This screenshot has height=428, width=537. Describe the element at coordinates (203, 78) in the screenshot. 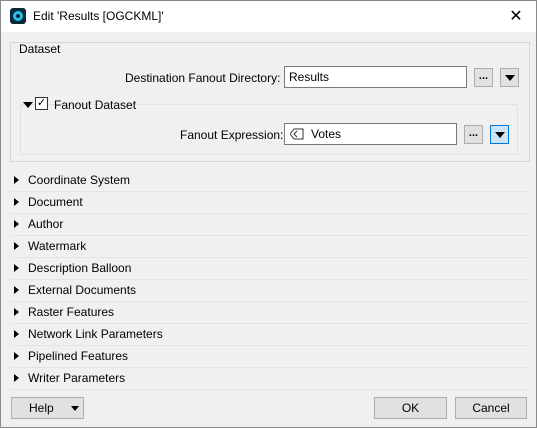

I see `destination-label: Destination Fanout Directory:` at that location.